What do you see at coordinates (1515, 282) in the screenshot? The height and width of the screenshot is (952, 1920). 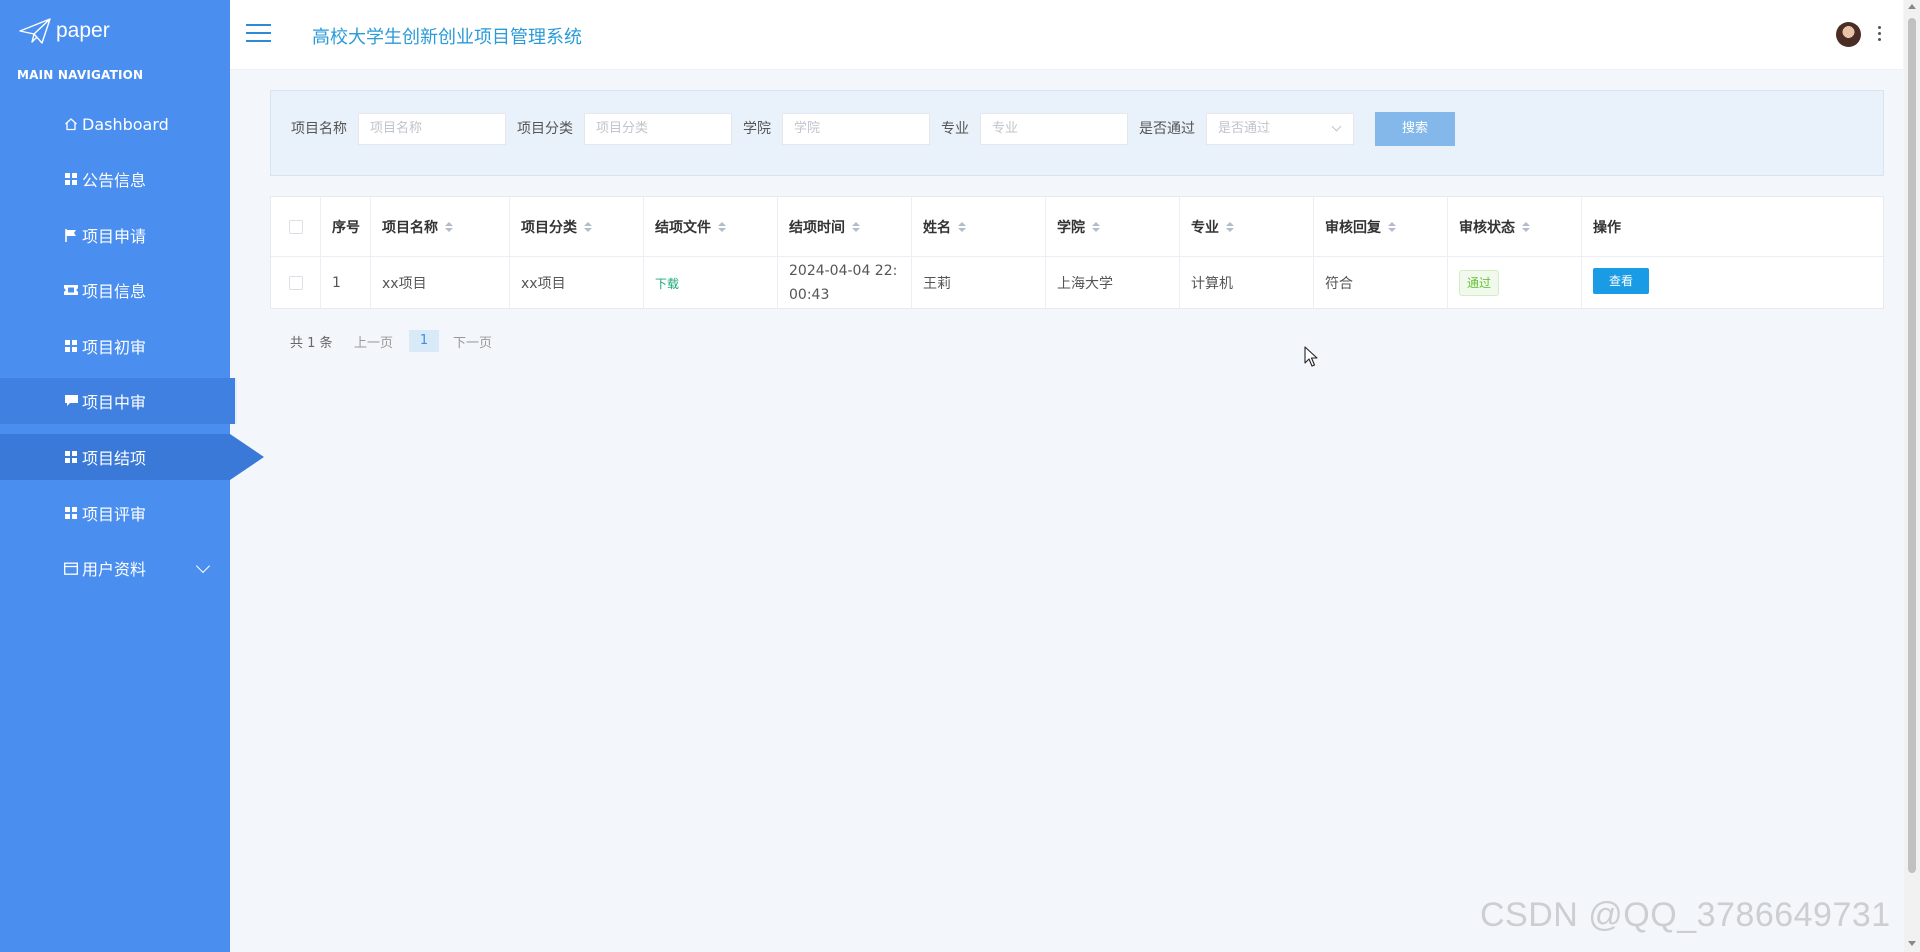 I see `table-cell-status: 通过` at bounding box center [1515, 282].